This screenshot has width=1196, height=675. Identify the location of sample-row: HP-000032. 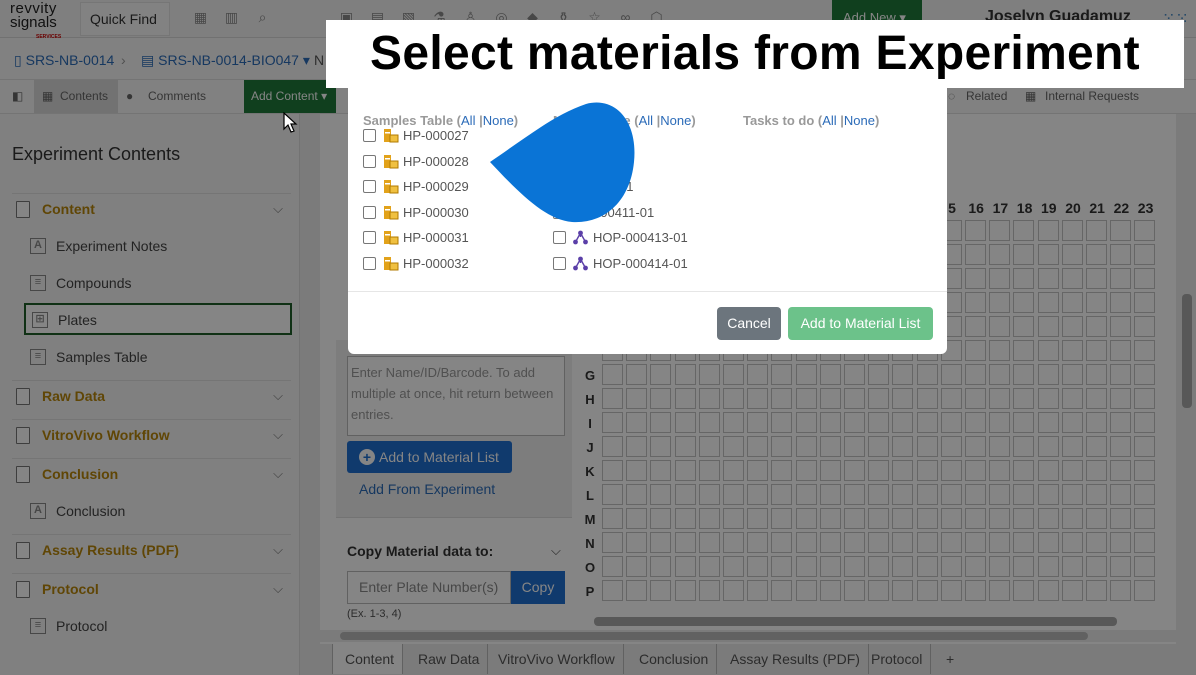
(416, 264).